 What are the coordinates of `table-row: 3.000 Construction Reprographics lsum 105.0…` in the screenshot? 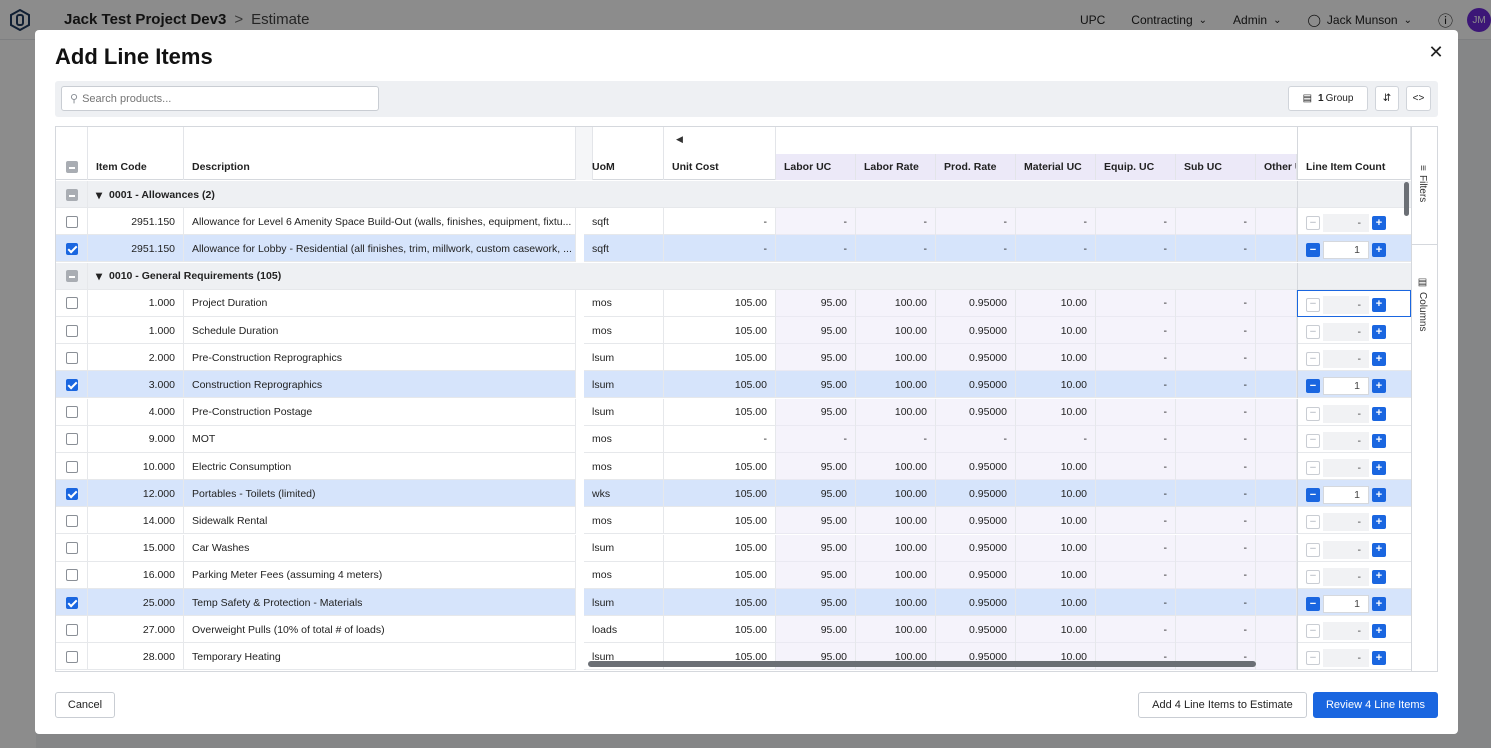 It's located at (746, 385).